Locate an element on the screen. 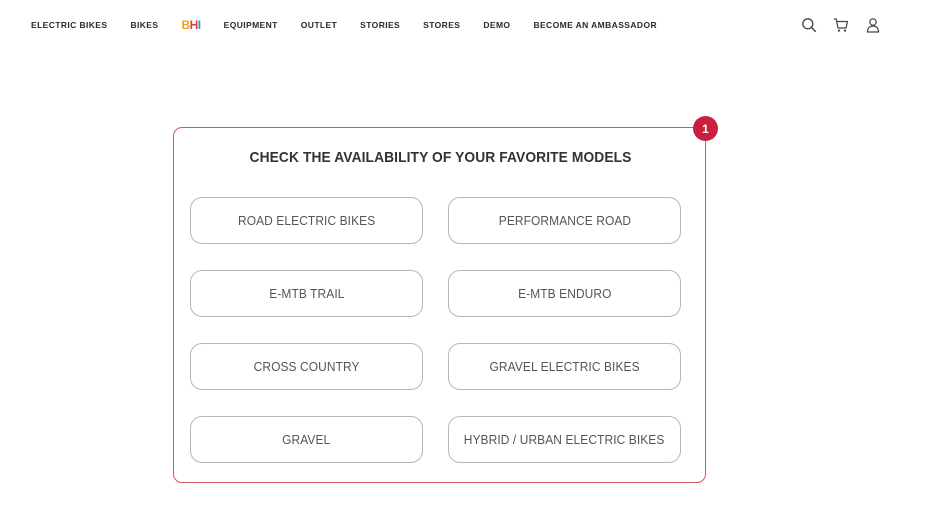 This screenshot has height=507, width=928. model-label: ROAD ELECTRIC BIKES is located at coordinates (306, 220).